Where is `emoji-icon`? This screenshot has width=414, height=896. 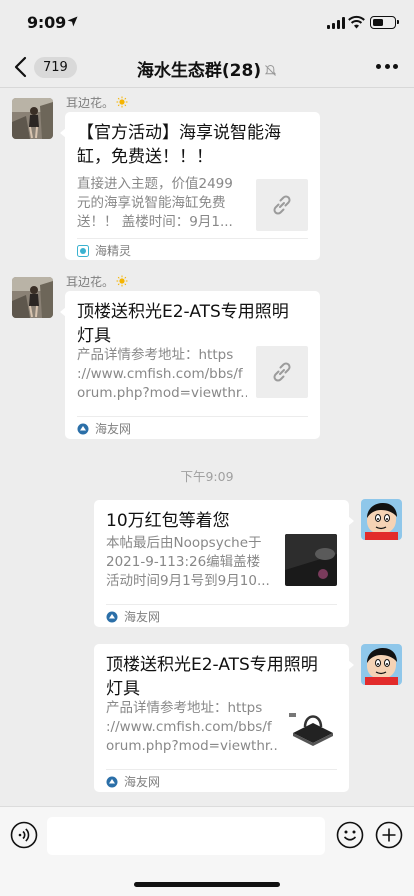 emoji-icon is located at coordinates (350, 835).